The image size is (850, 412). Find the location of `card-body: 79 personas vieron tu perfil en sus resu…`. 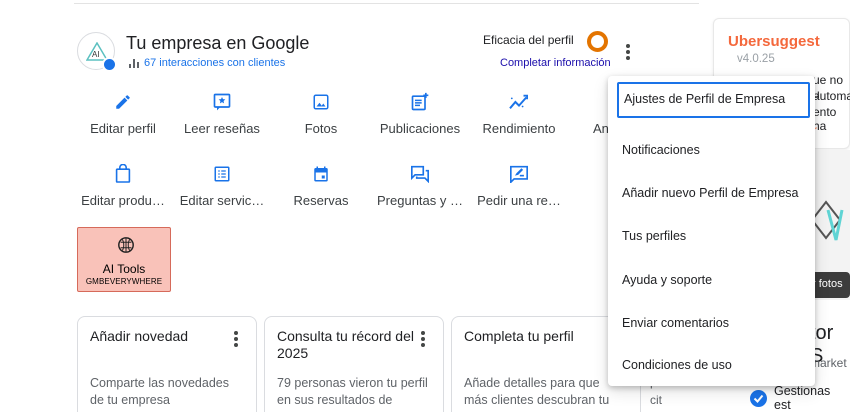

card-body: 79 personas vieron tu perfil en sus resu… is located at coordinates (352, 391).